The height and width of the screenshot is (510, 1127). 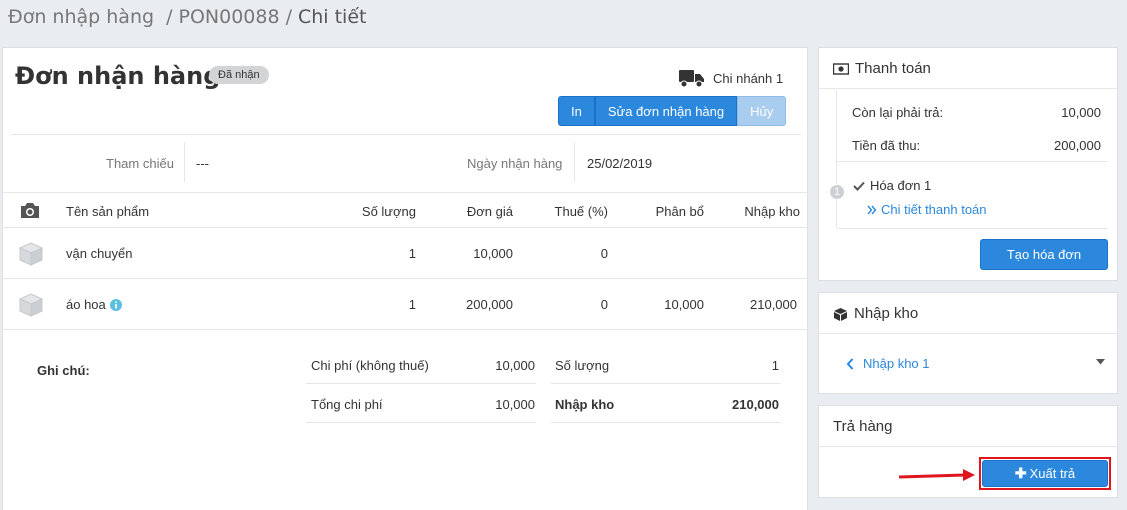 What do you see at coordinates (968, 68) in the screenshot?
I see `payment-header: Thanh toán` at bounding box center [968, 68].